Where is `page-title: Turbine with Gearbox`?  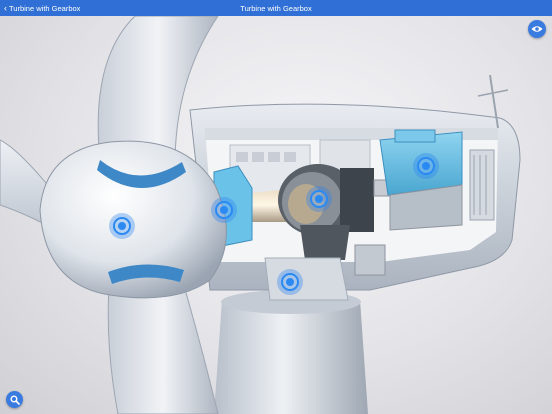
page-title: Turbine with Gearbox is located at coordinates (276, 8).